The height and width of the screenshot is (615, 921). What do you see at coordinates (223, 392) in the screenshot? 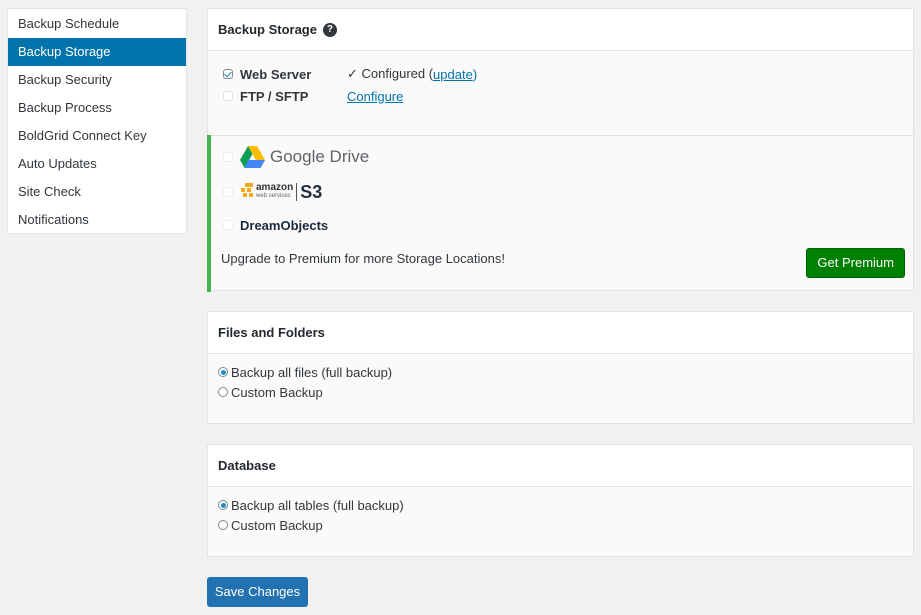
I see `custom-backup-radio` at bounding box center [223, 392].